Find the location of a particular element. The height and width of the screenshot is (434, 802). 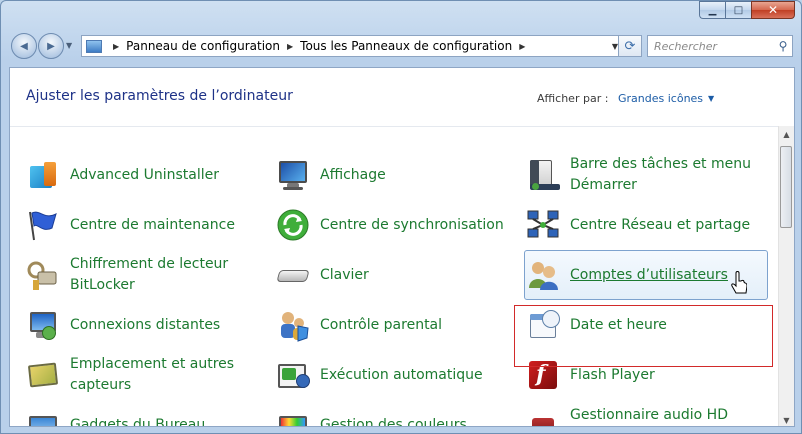

window-caption-buttons: ▁ □ ✕ is located at coordinates (747, 10).